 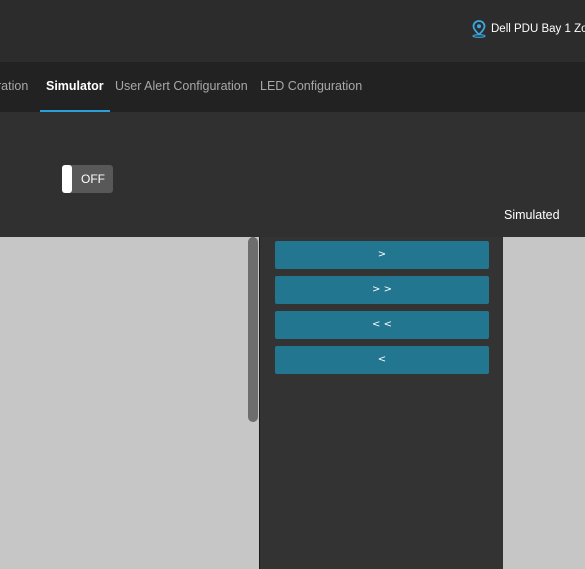 What do you see at coordinates (382, 325) in the screenshot?
I see `move-all-left-button: < <` at bounding box center [382, 325].